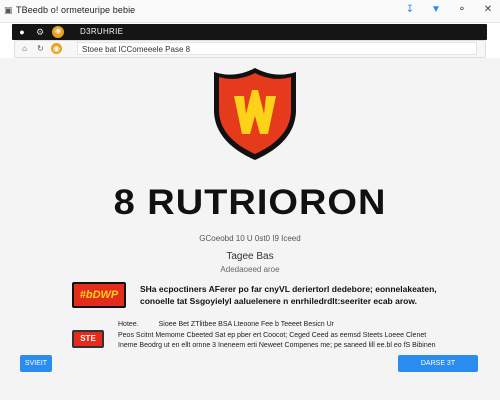 The width and height of the screenshot is (500, 400). What do you see at coordinates (36, 363) in the screenshot?
I see `left-action-button: SVIEIT` at bounding box center [36, 363].